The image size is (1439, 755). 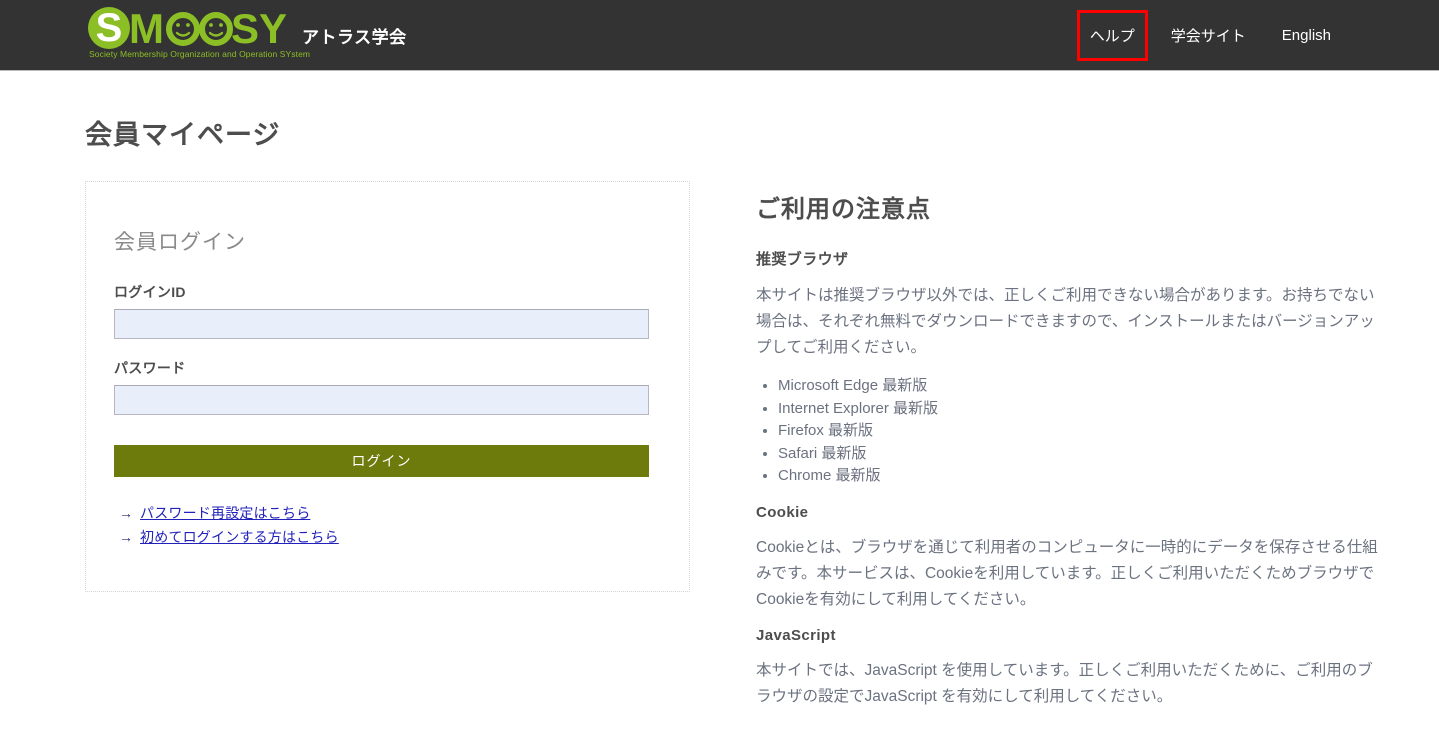 I want to click on login-card-title: 会員ログイン, so click(x=180, y=242).